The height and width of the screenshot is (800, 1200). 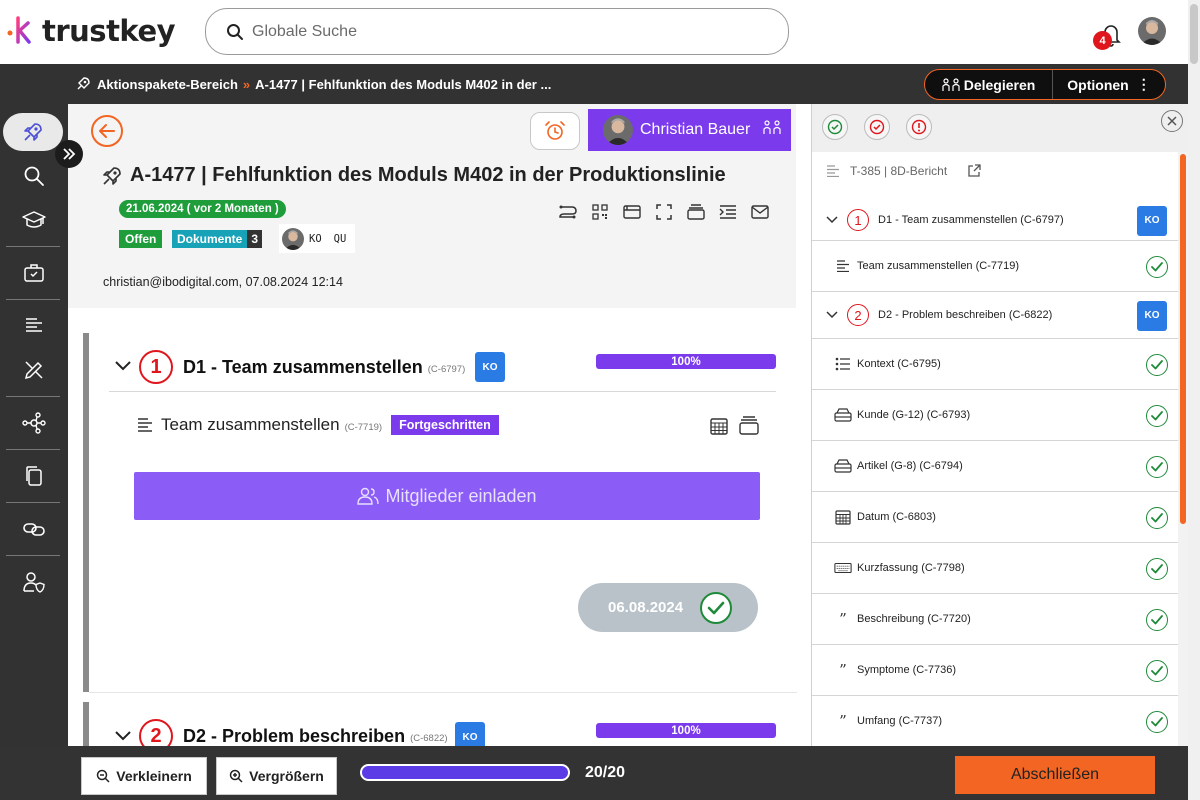 I want to click on outline-label: Kontext (C-6795), so click(x=899, y=364).